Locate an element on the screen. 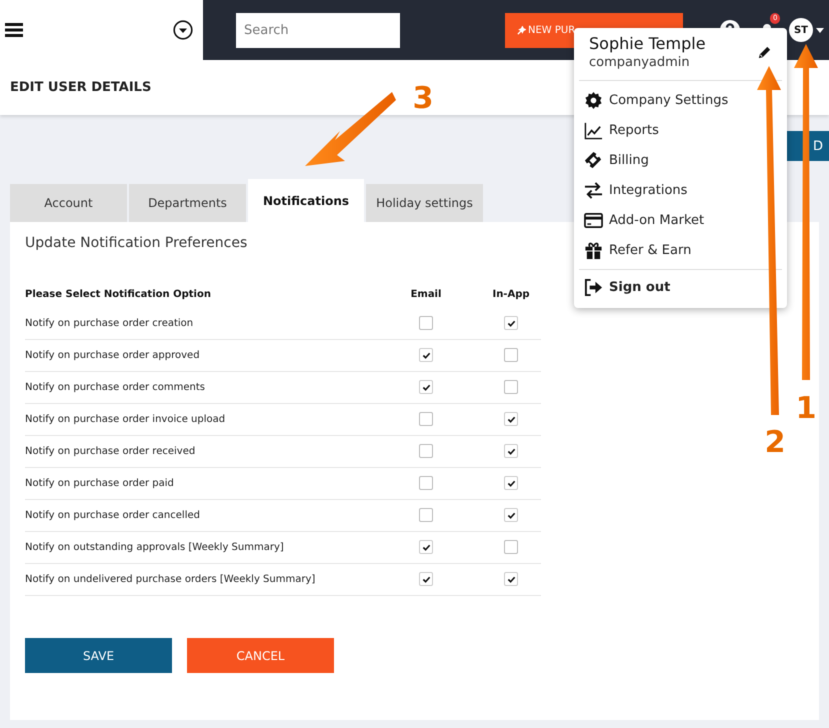 The width and height of the screenshot is (829, 728). option-label: Notify on purchase order received is located at coordinates (110, 451).